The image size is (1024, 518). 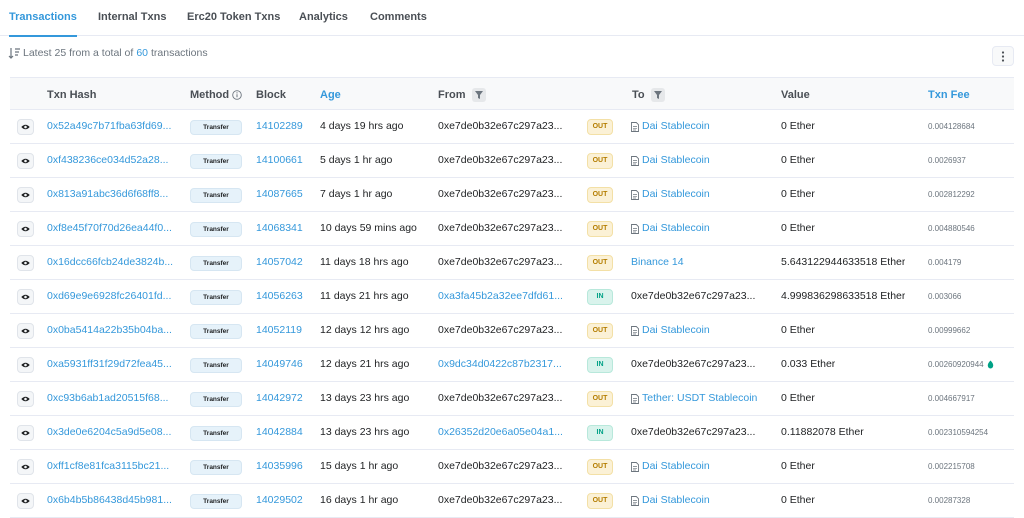 I want to click on from-filter-button, so click(x=478, y=94).